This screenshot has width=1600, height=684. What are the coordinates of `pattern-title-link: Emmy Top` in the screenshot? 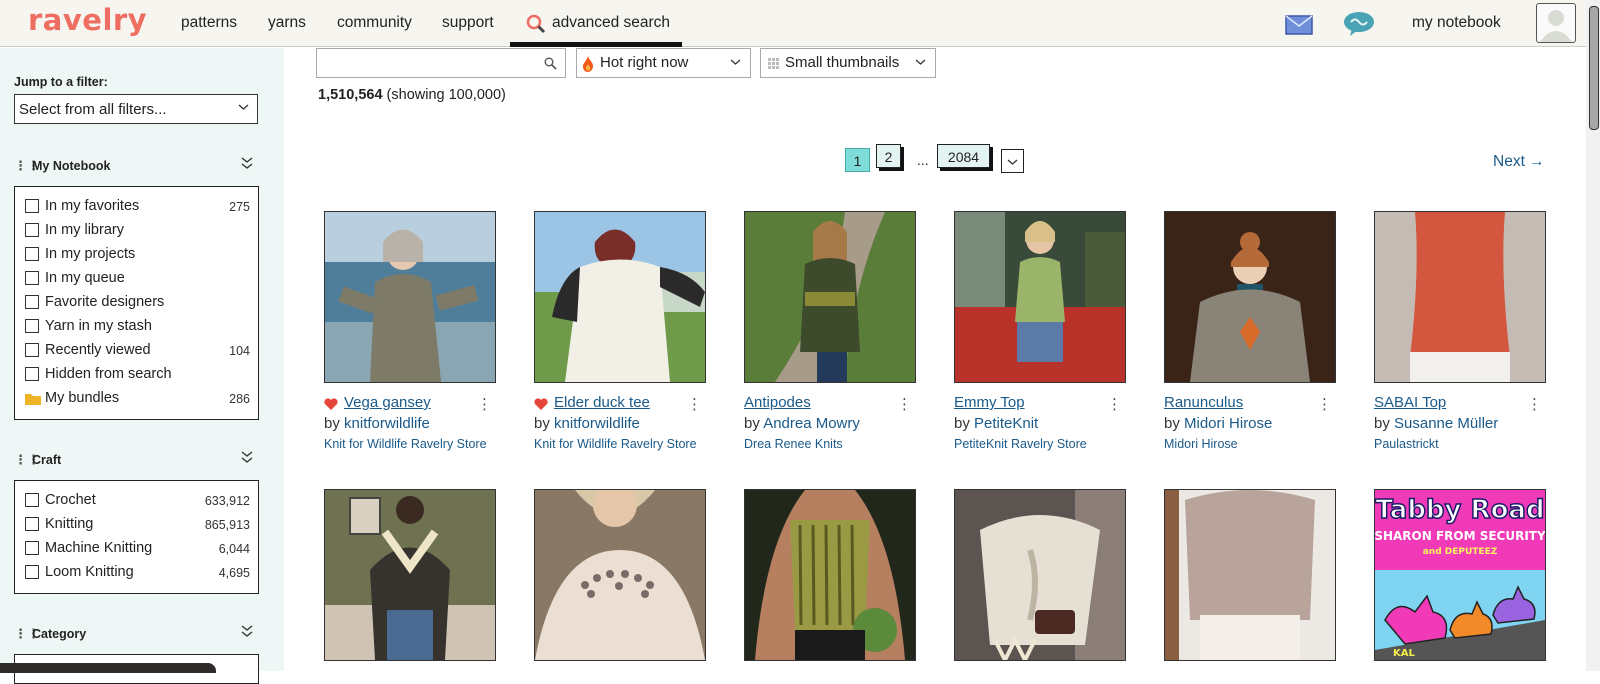 It's located at (989, 402).